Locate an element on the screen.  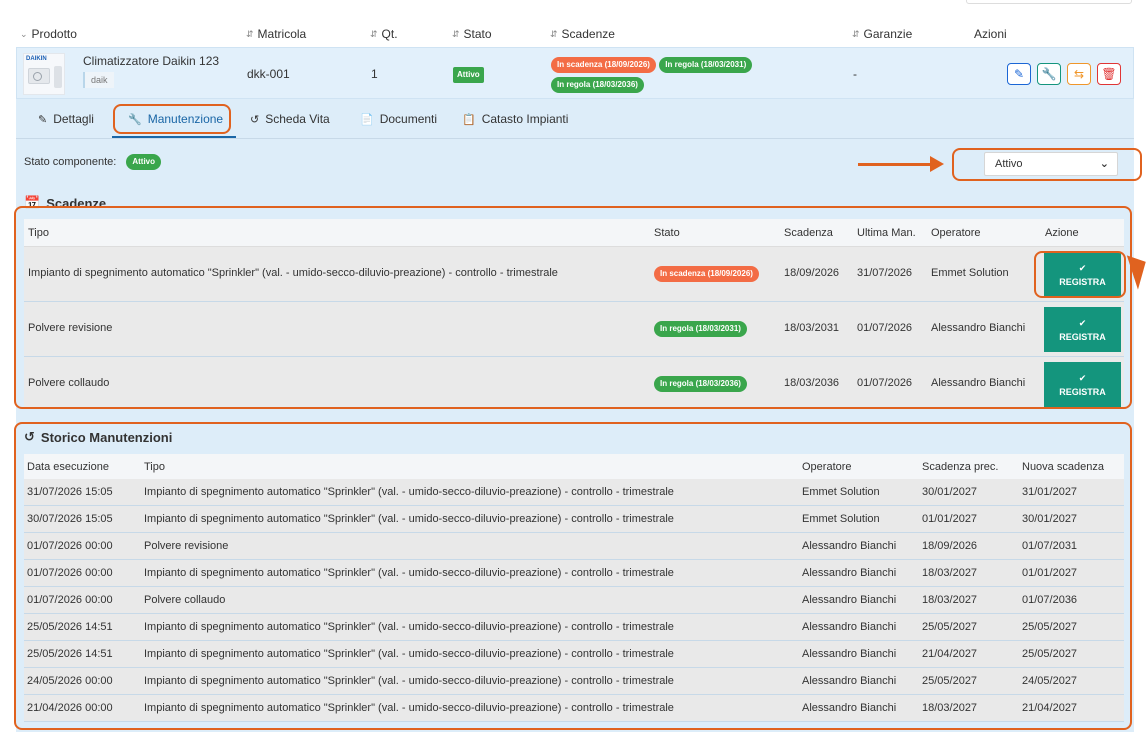
tab-scheda-vita: ↺ Scheda Vita is located at coordinates (290, 119).